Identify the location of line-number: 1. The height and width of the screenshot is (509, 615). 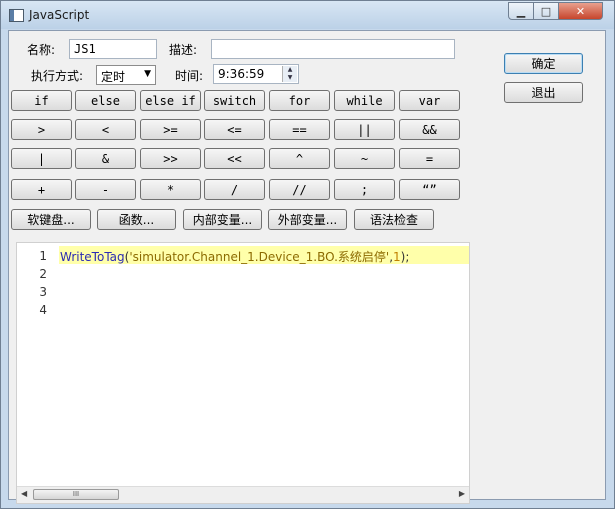
(43, 256).